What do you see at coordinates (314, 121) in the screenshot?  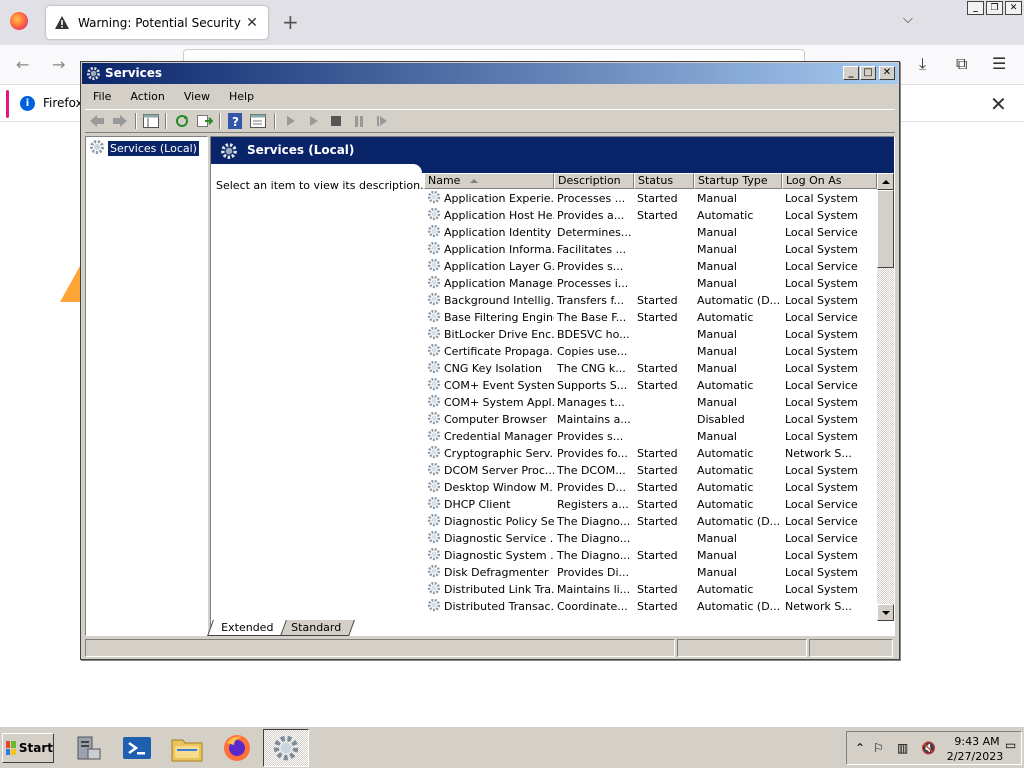 I see `start-service-alt-icon` at bounding box center [314, 121].